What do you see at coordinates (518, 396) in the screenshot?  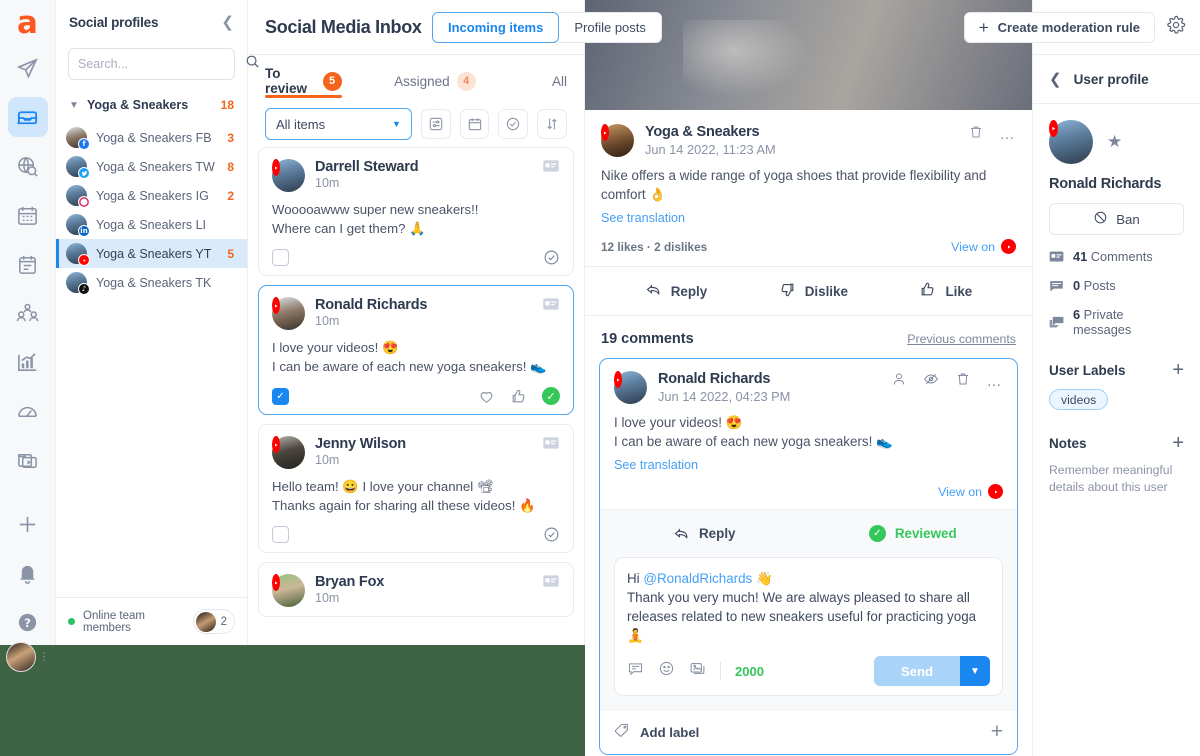 I see `thumbs-up-icon` at bounding box center [518, 396].